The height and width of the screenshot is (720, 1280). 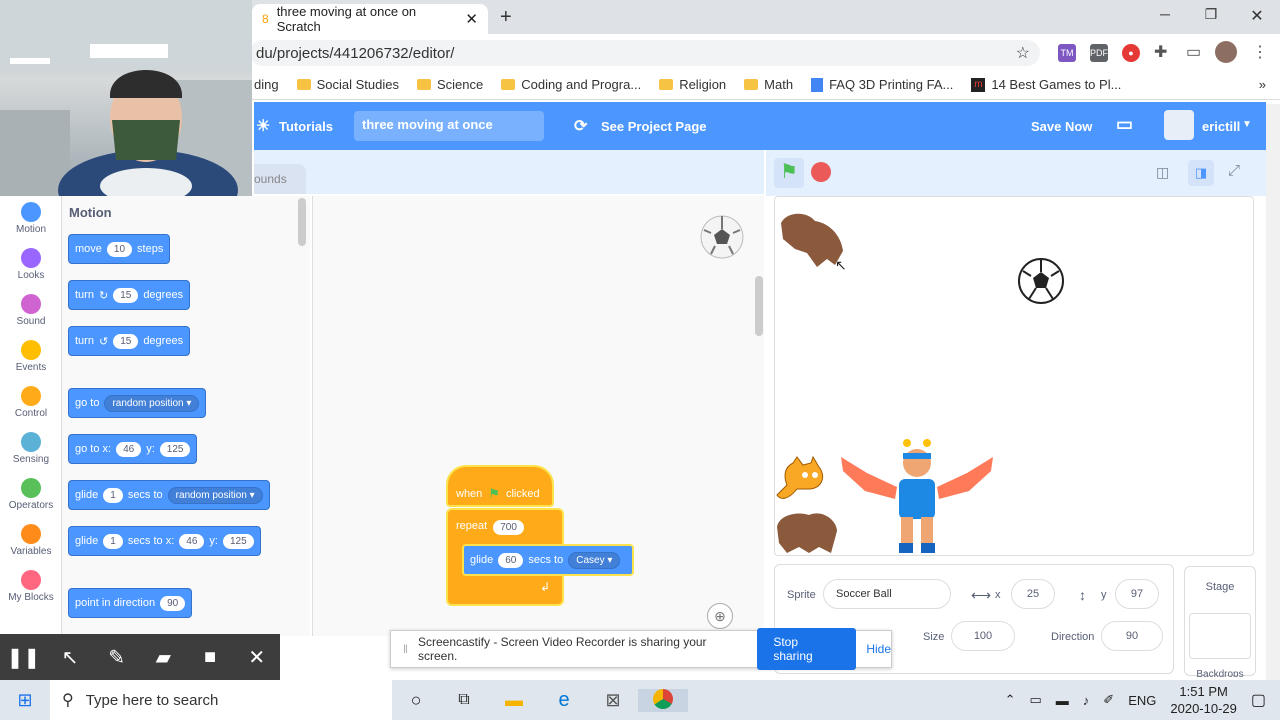 I want to click on username: erictill, so click(x=1221, y=126).